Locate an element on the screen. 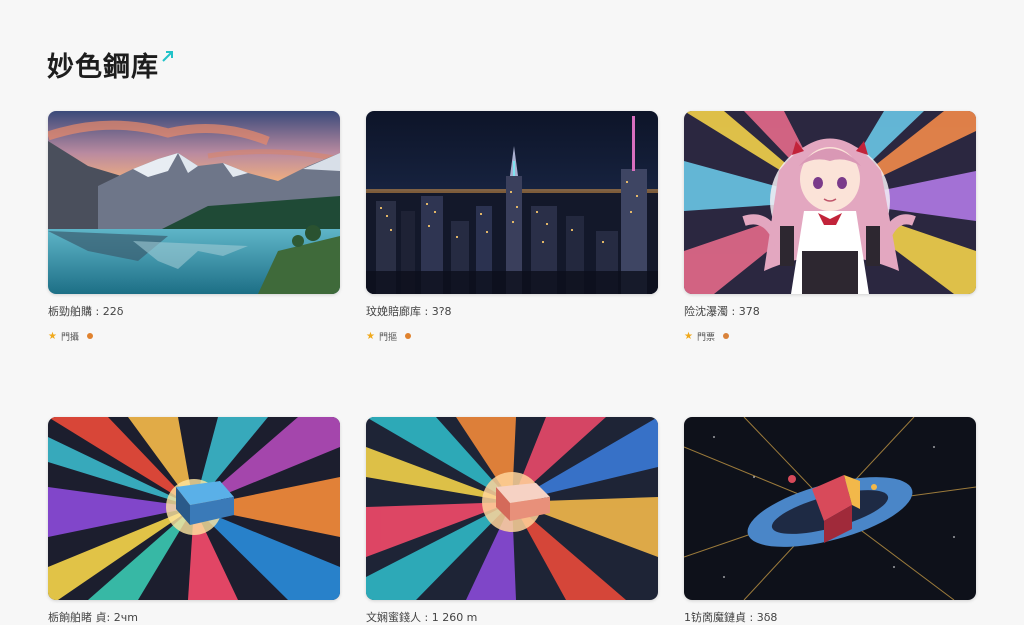 This screenshot has height=625, width=1024. card-caption: 玟娩賠廊库 : 3?8 is located at coordinates (409, 311).